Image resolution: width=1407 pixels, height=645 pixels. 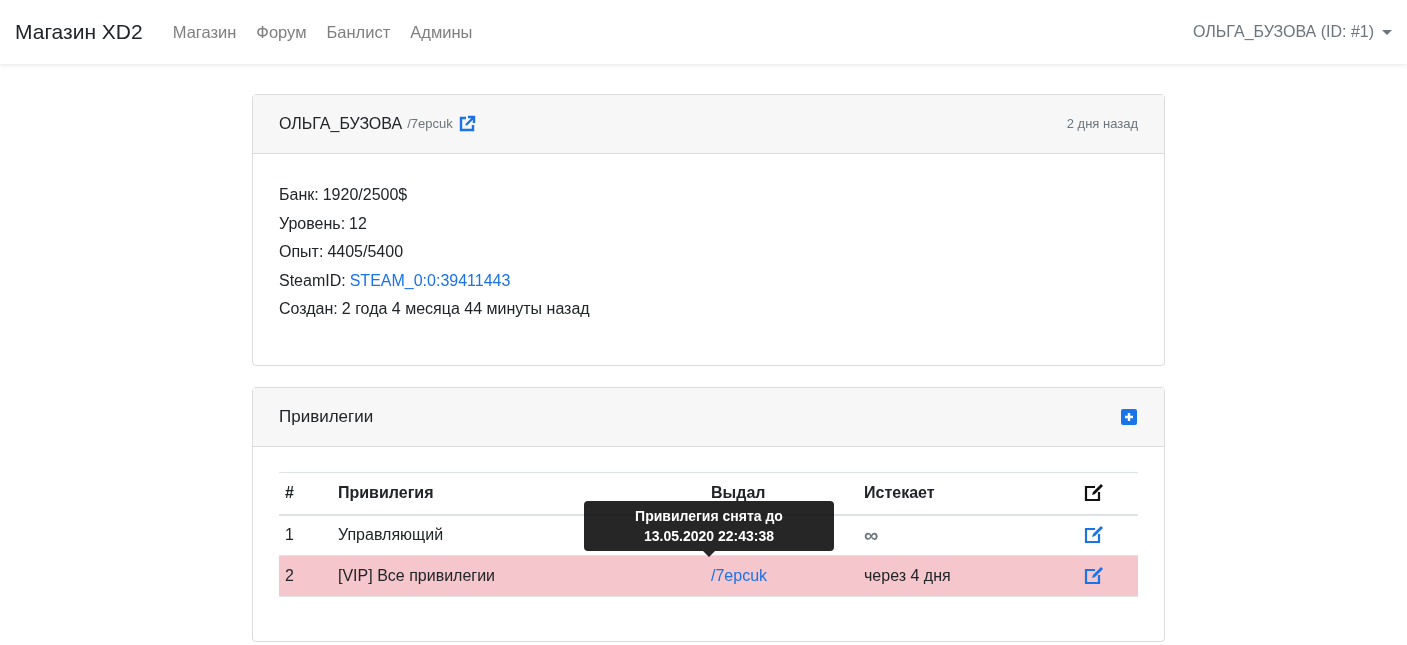 I want to click on caret-icon, so click(x=1387, y=32).